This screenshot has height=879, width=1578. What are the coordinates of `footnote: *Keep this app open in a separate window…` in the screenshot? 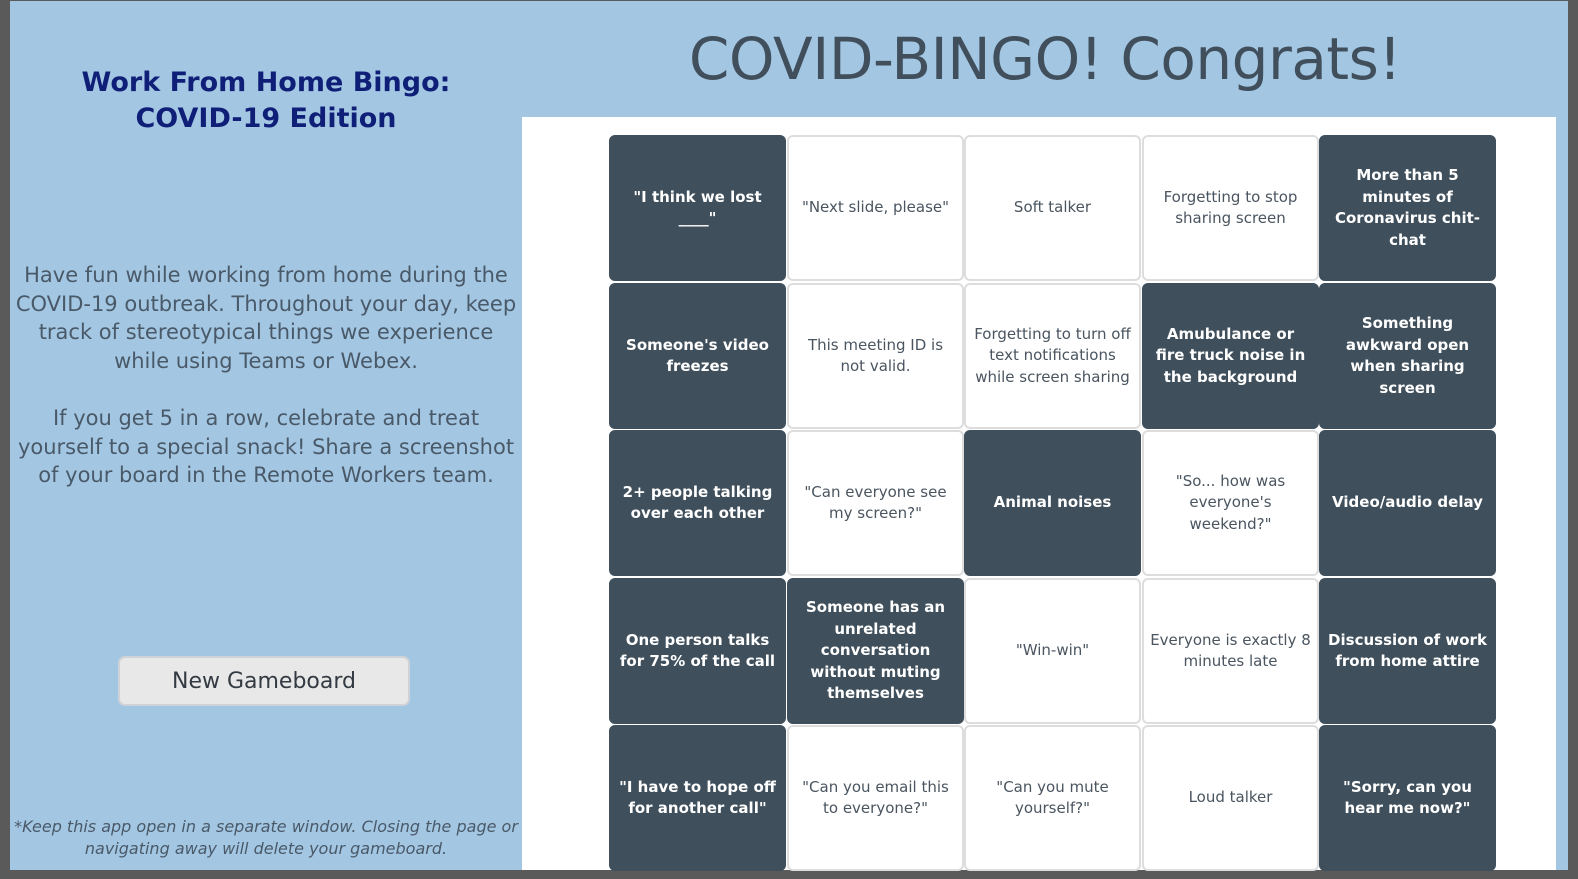 It's located at (266, 837).